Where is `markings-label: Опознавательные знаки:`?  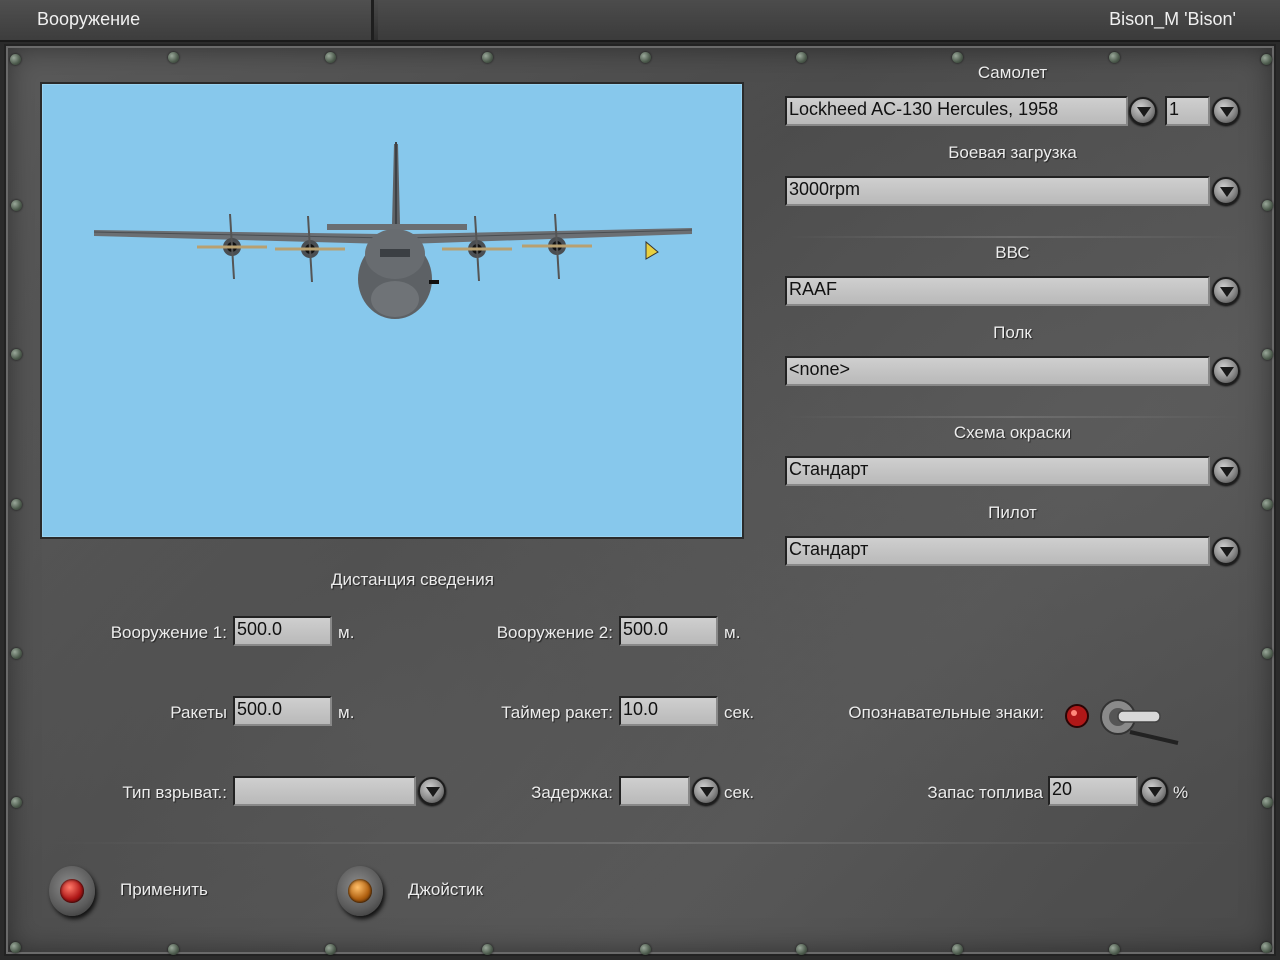 markings-label: Опознавательные знаки: is located at coordinates (946, 712).